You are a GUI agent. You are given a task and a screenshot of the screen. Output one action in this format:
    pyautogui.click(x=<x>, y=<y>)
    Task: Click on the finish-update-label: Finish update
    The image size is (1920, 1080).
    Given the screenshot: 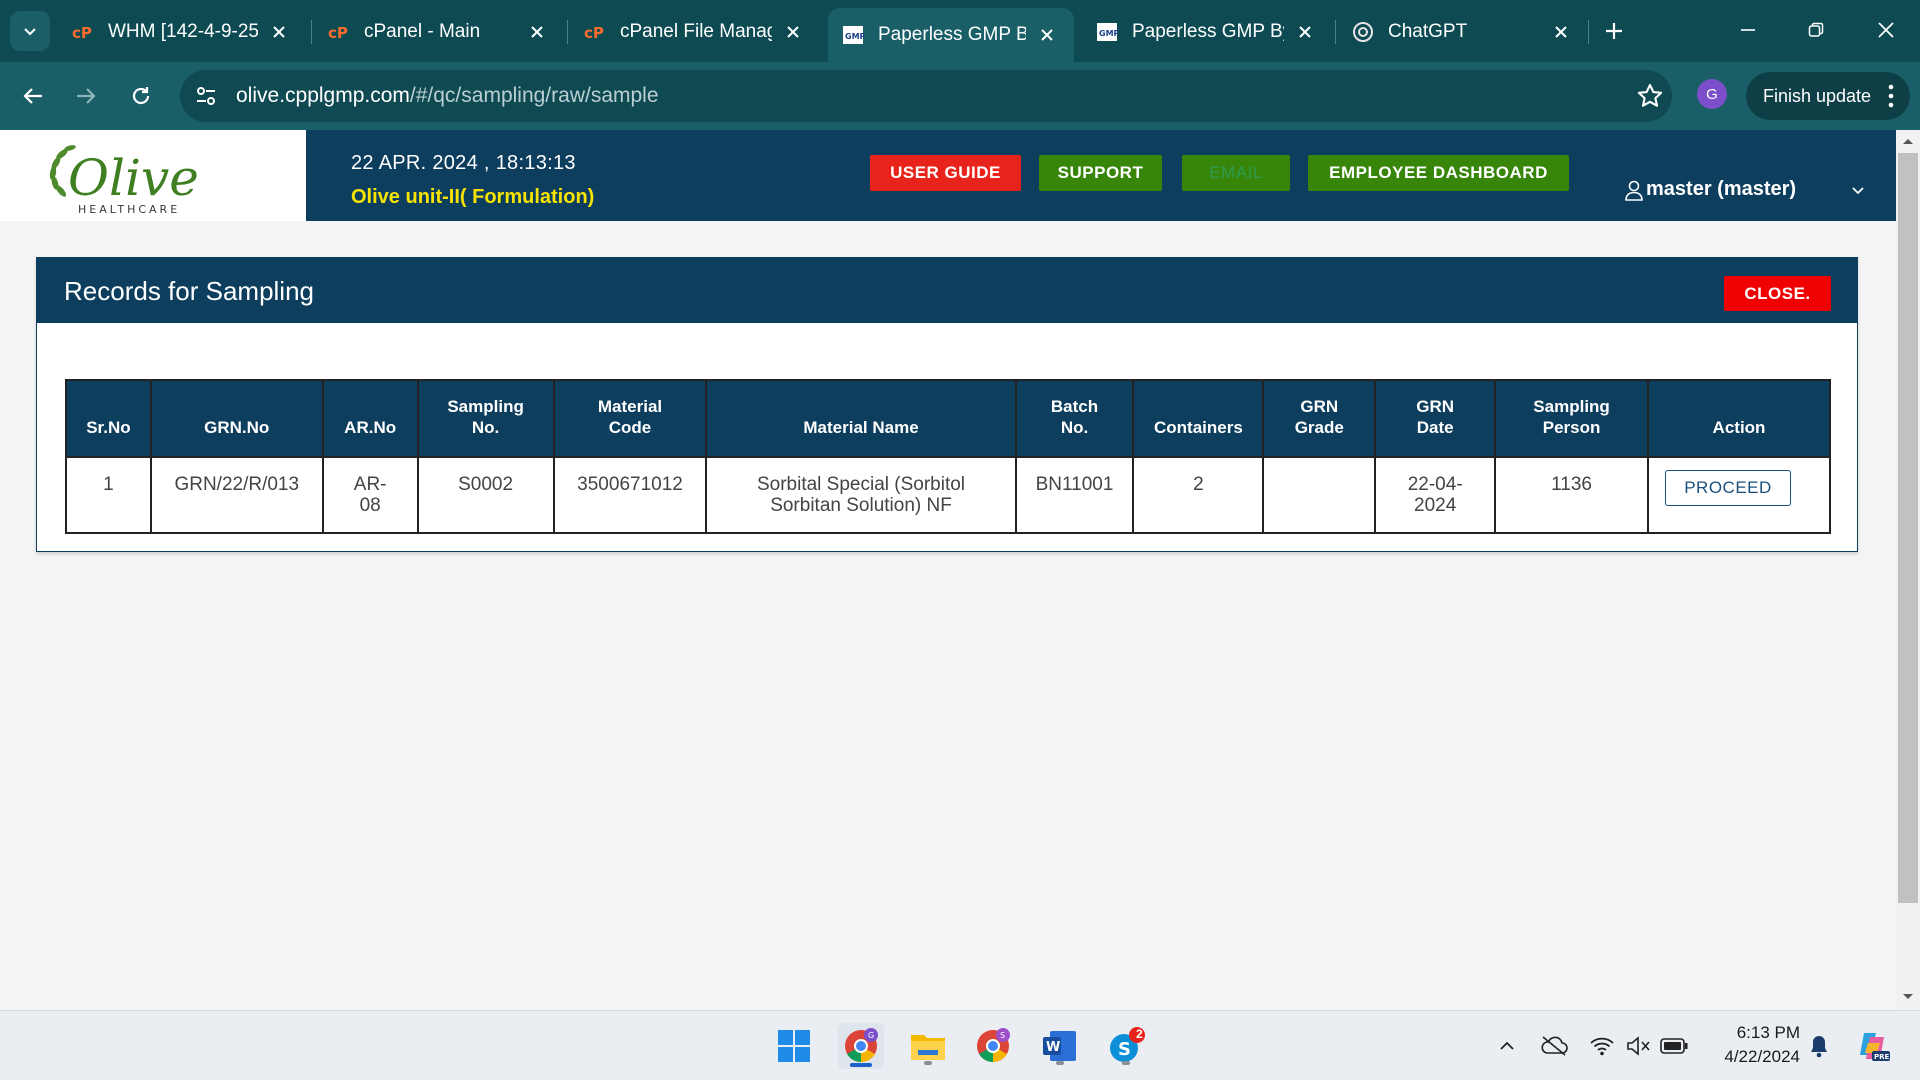 What is the action you would take?
    pyautogui.click(x=1817, y=95)
    